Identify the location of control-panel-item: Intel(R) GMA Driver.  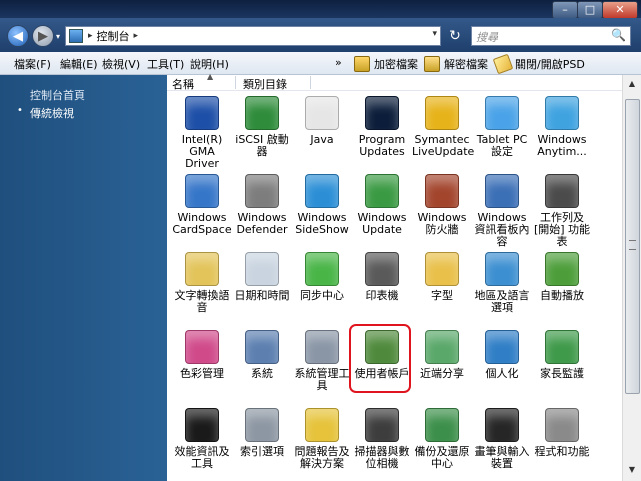
(202, 130).